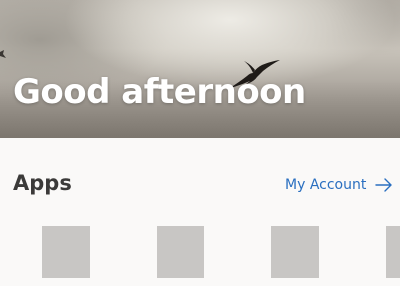  Describe the element at coordinates (42, 183) in the screenshot. I see `apps-section-title: Apps` at that location.